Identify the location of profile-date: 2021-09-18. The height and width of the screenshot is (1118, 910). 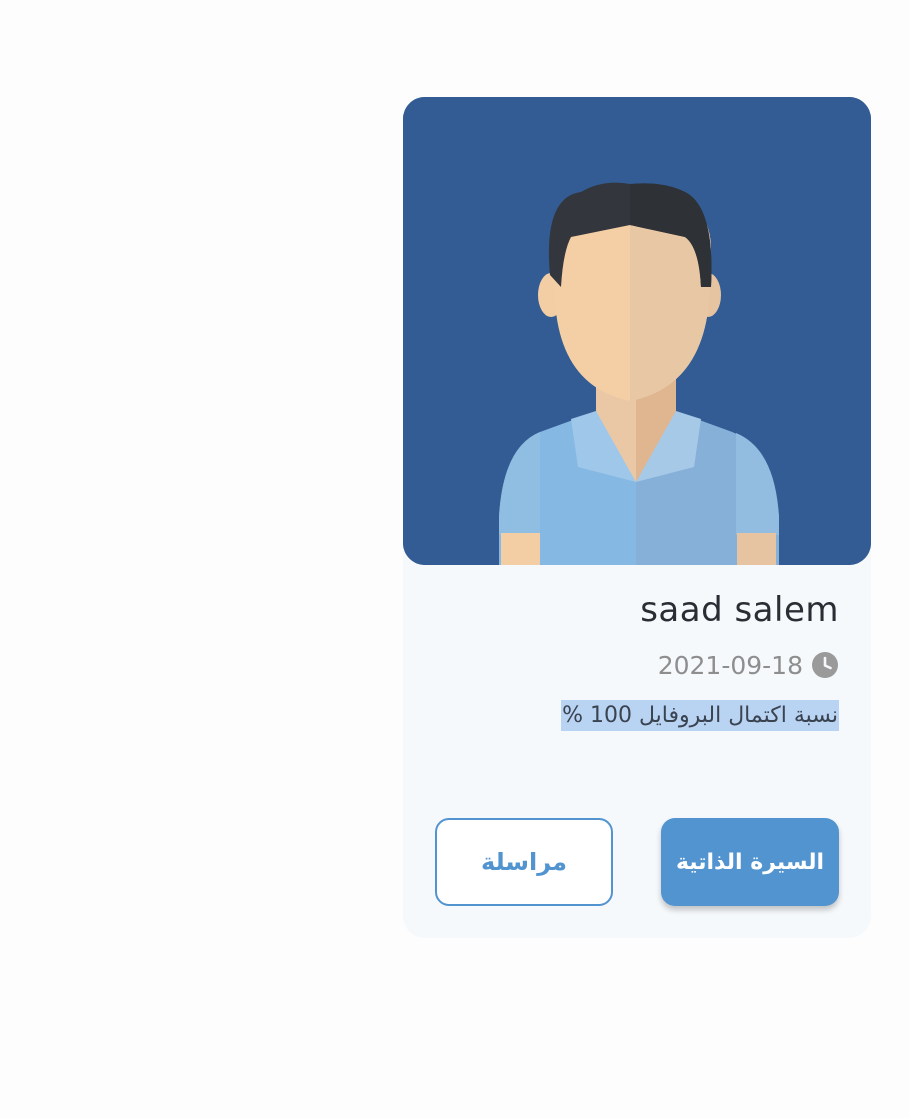
(730, 665).